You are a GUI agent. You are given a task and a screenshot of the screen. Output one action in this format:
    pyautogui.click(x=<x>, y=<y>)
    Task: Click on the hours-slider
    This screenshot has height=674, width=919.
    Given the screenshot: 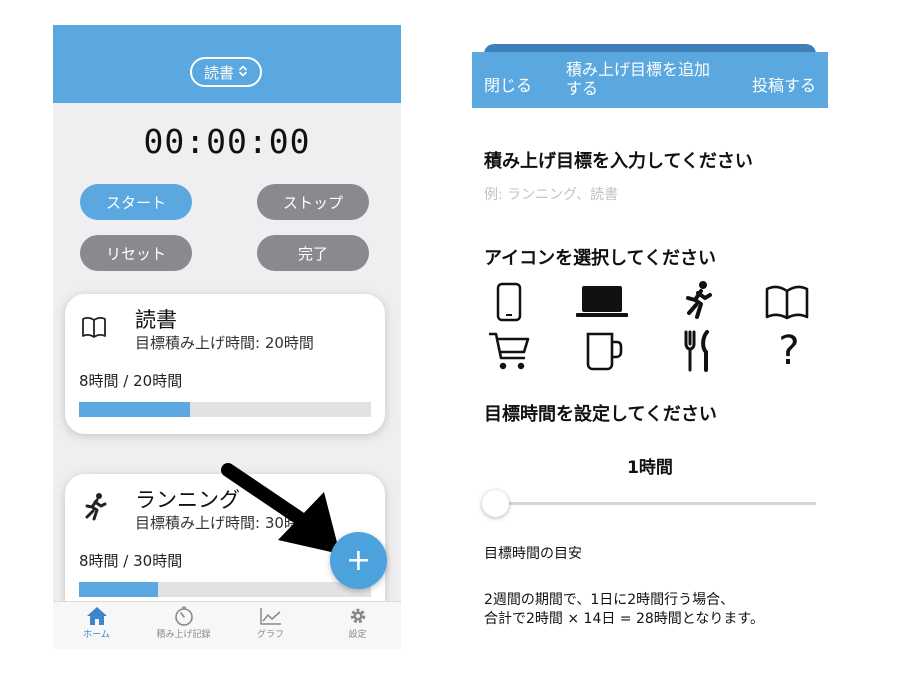 What is the action you would take?
    pyautogui.click(x=650, y=503)
    